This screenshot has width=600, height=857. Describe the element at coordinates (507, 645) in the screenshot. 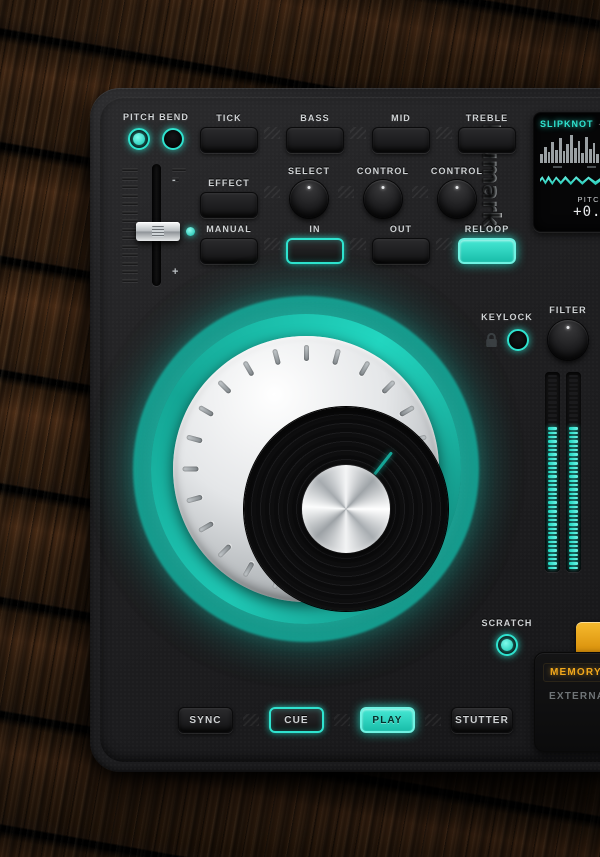

I see `scratch-button` at that location.